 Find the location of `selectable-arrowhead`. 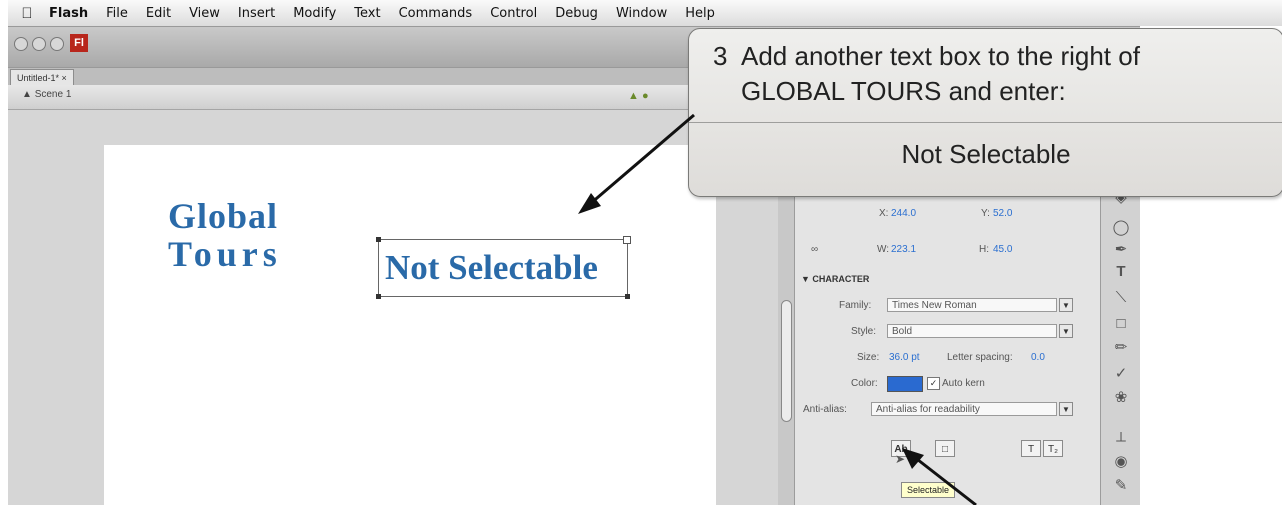

selectable-arrowhead is located at coordinates (913, 458).